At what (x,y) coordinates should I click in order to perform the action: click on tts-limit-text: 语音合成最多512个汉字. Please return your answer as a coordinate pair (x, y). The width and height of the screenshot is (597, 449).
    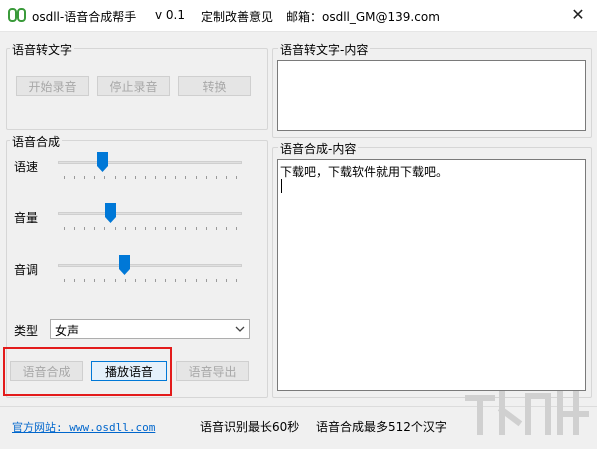
    Looking at the image, I should click on (381, 427).